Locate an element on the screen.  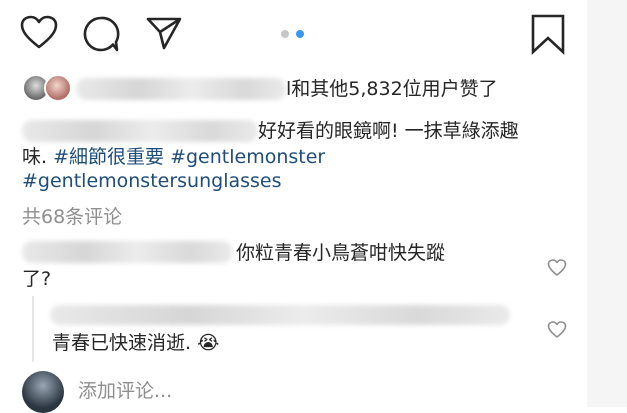
heart-icon is located at coordinates (39, 33).